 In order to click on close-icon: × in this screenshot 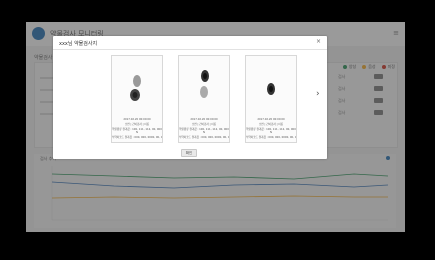, I will do `click(318, 41)`.